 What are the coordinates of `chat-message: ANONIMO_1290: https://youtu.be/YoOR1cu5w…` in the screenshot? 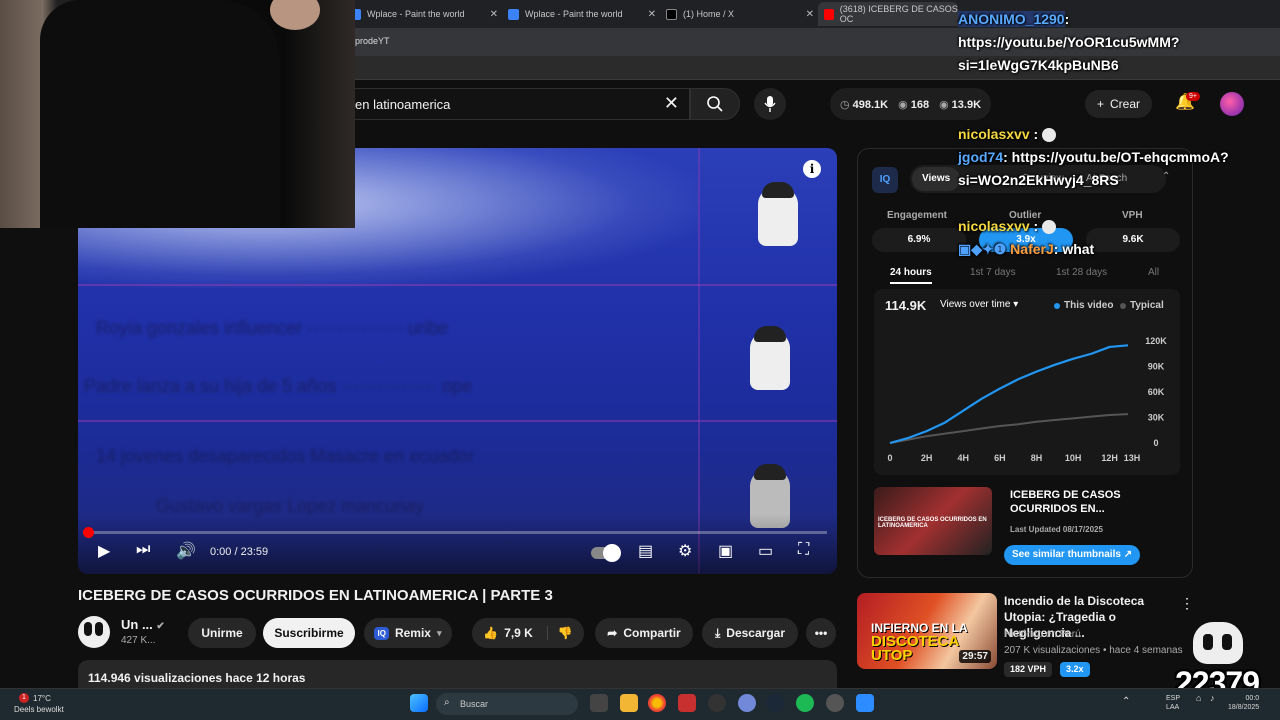 It's located at (1118, 42).